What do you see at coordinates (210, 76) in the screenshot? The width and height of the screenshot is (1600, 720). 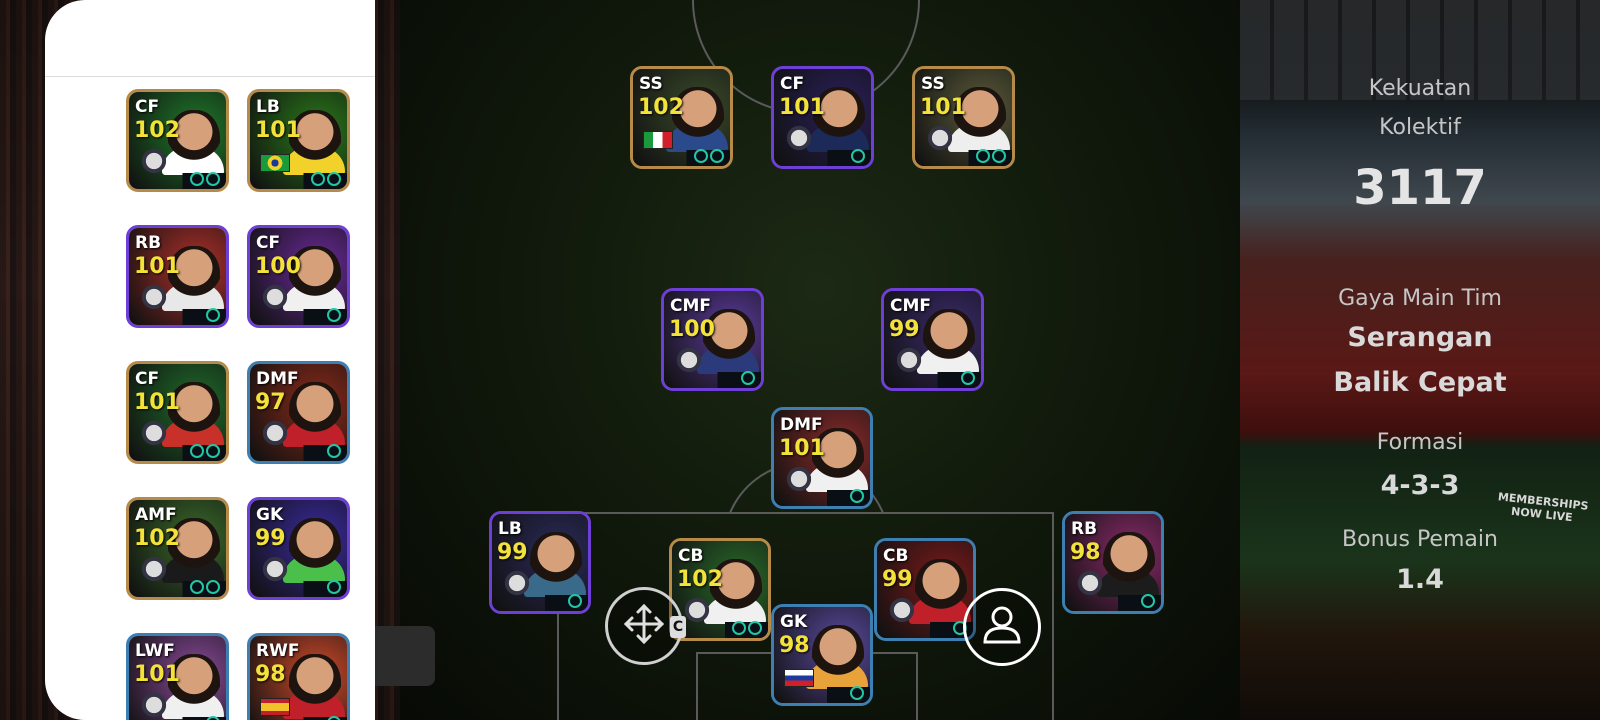 I see `sidebar-divider` at bounding box center [210, 76].